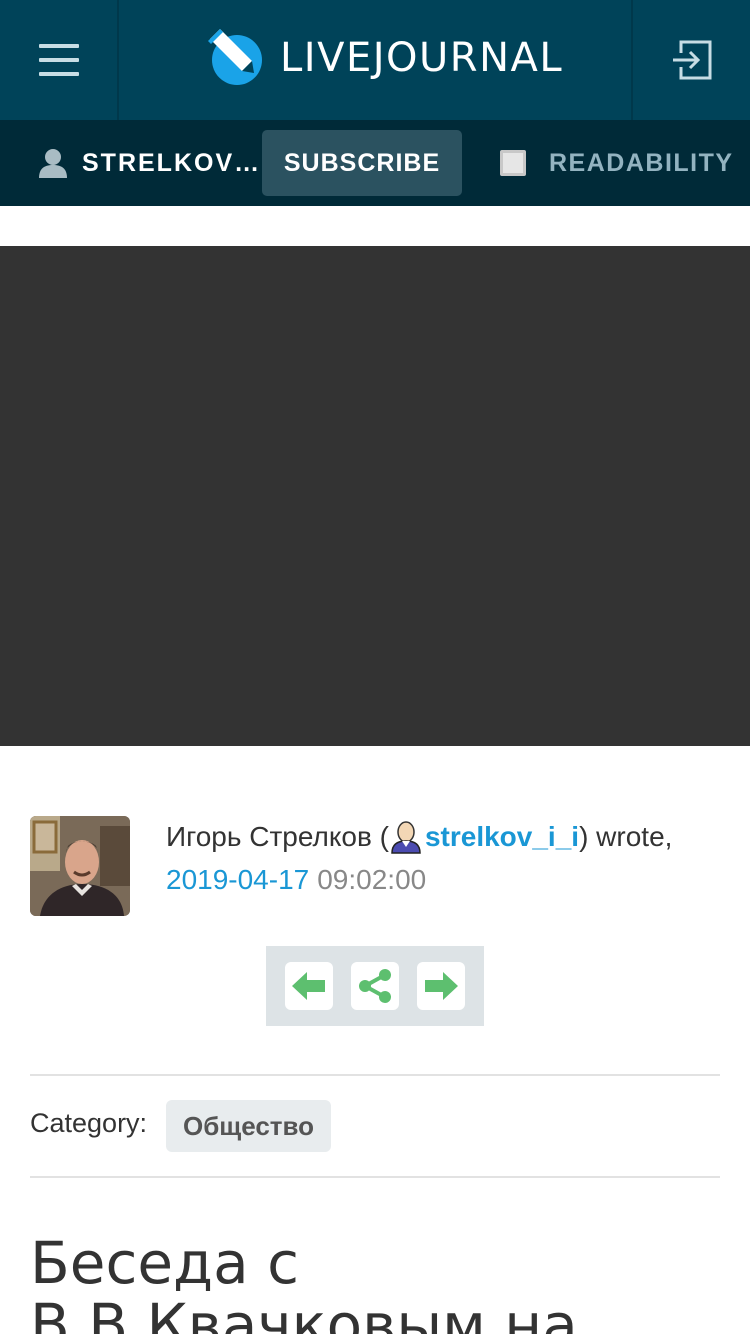 The height and width of the screenshot is (1334, 750). I want to click on login-button, so click(690, 60).